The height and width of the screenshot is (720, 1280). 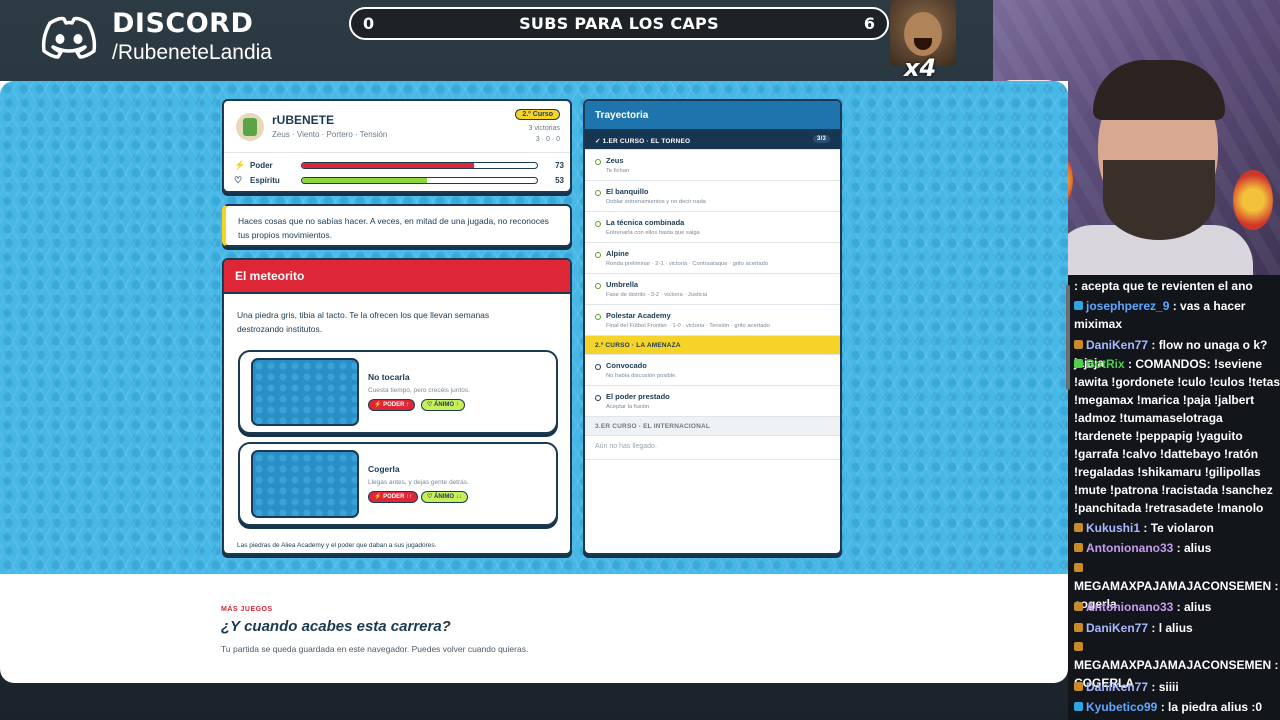 What do you see at coordinates (544, 128) in the screenshot?
I see `wins-count: 3 victorias` at bounding box center [544, 128].